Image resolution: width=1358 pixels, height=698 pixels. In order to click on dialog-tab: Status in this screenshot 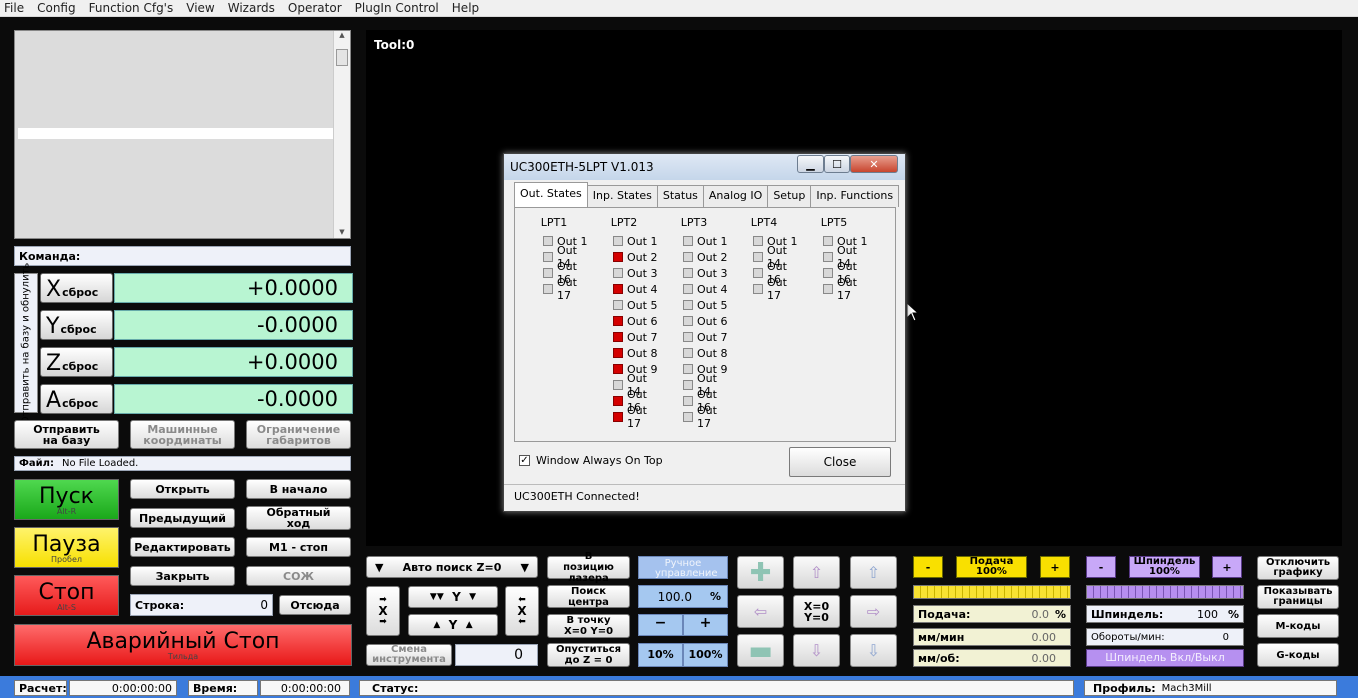, I will do `click(680, 196)`.